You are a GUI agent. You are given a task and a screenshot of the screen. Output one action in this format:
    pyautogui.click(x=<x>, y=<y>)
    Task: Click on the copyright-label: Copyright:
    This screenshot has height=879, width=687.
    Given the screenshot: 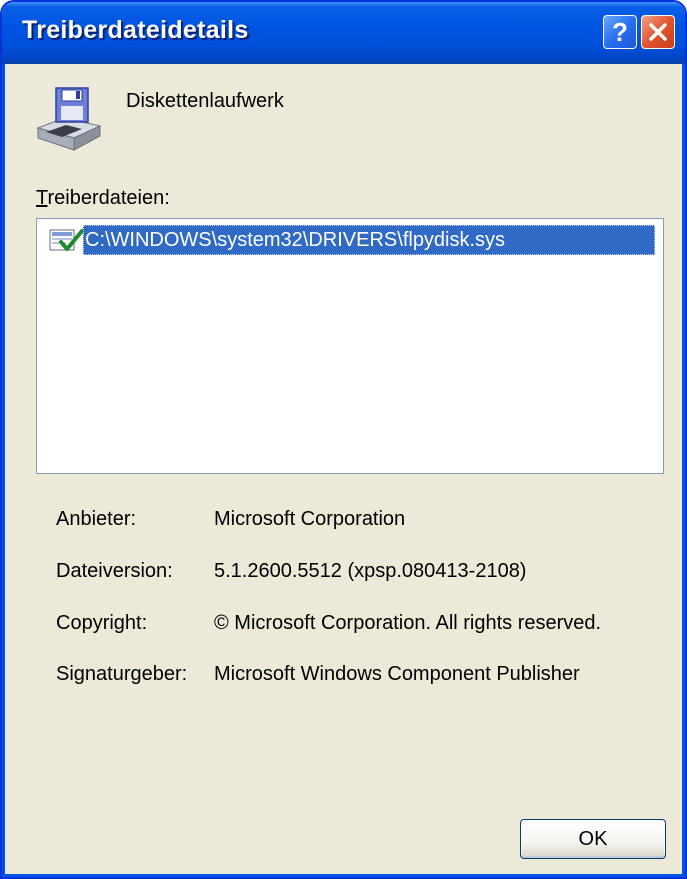 What is the action you would take?
    pyautogui.click(x=102, y=623)
    